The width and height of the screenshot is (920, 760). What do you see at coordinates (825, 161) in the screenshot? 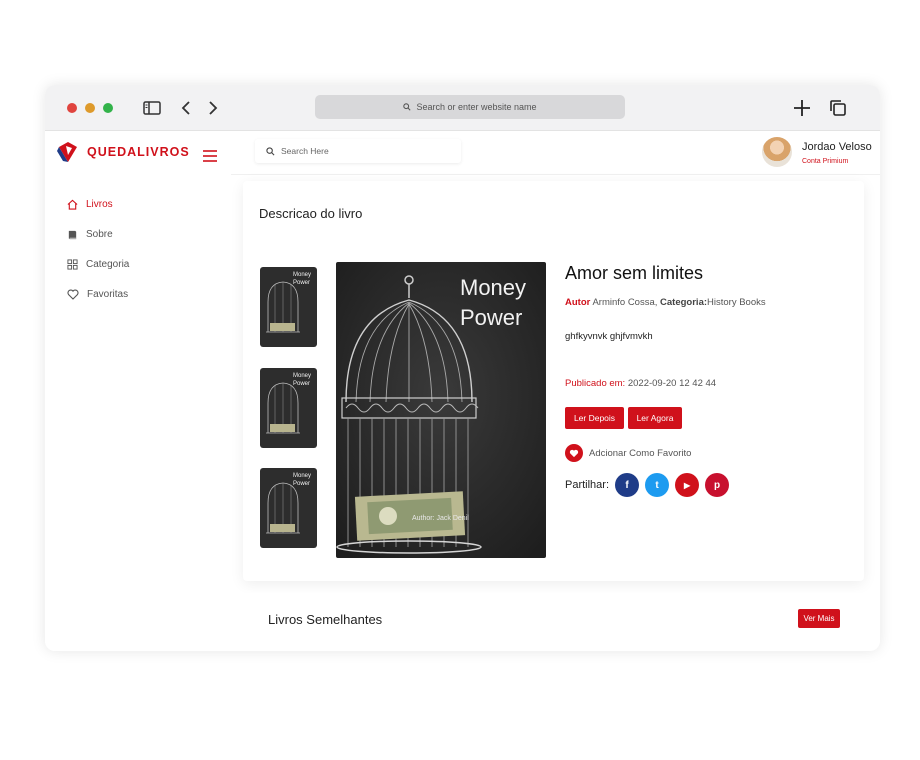
I see `user-plan: Conta Primium` at bounding box center [825, 161].